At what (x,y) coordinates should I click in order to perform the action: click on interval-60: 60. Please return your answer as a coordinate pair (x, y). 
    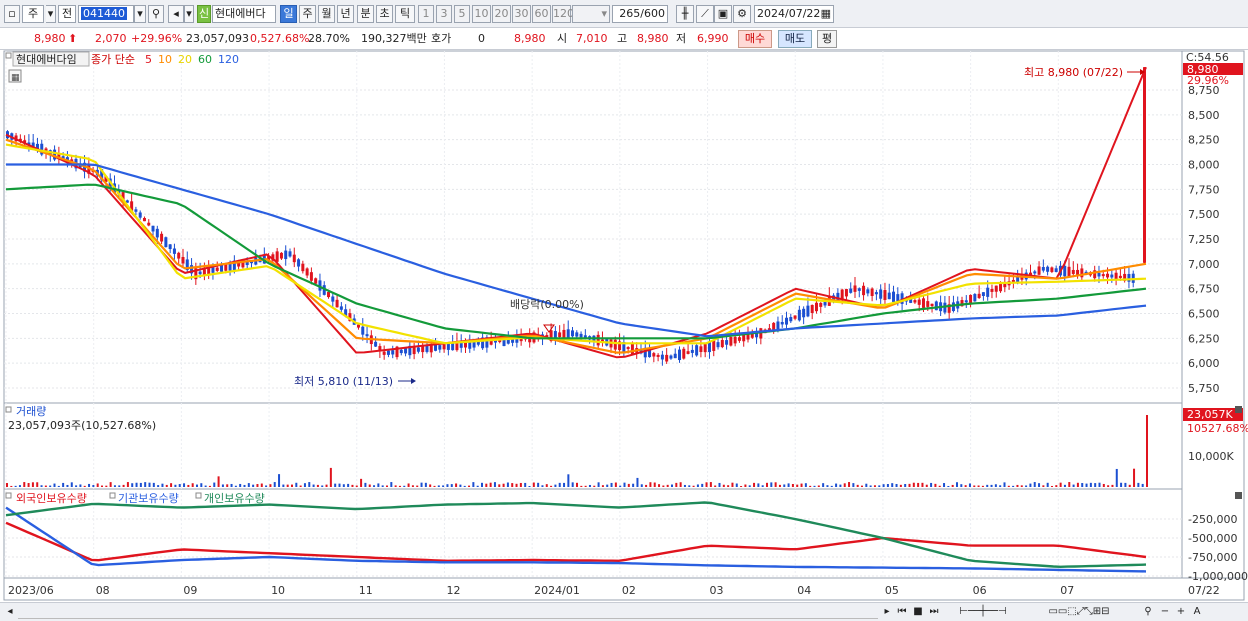
    Looking at the image, I should click on (541, 14).